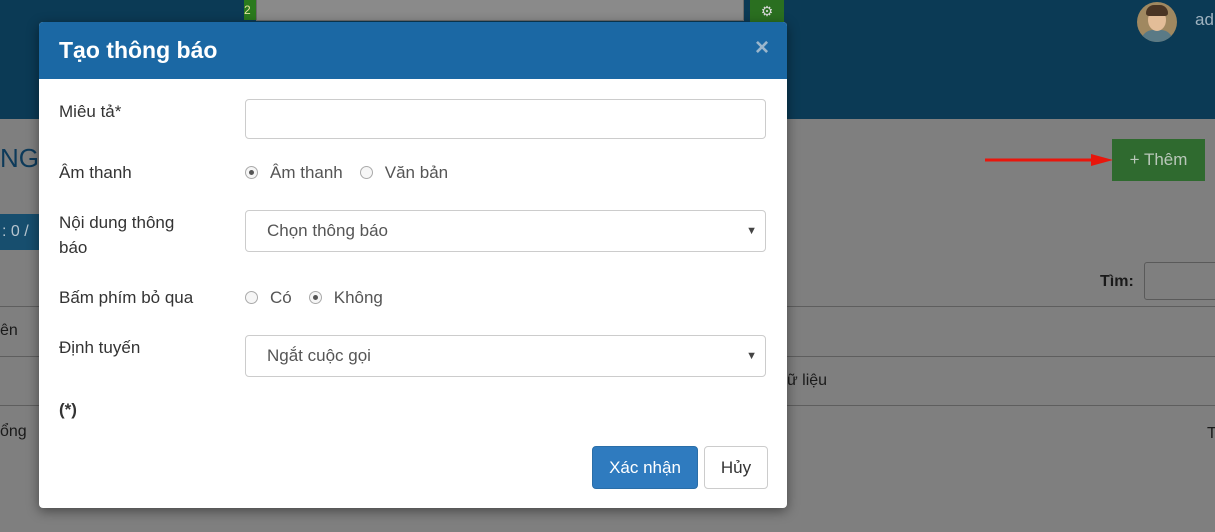 This screenshot has height=532, width=1215. Describe the element at coordinates (126, 297) in the screenshot. I see `skip-key-label: Bấm phím bỏ qua` at that location.